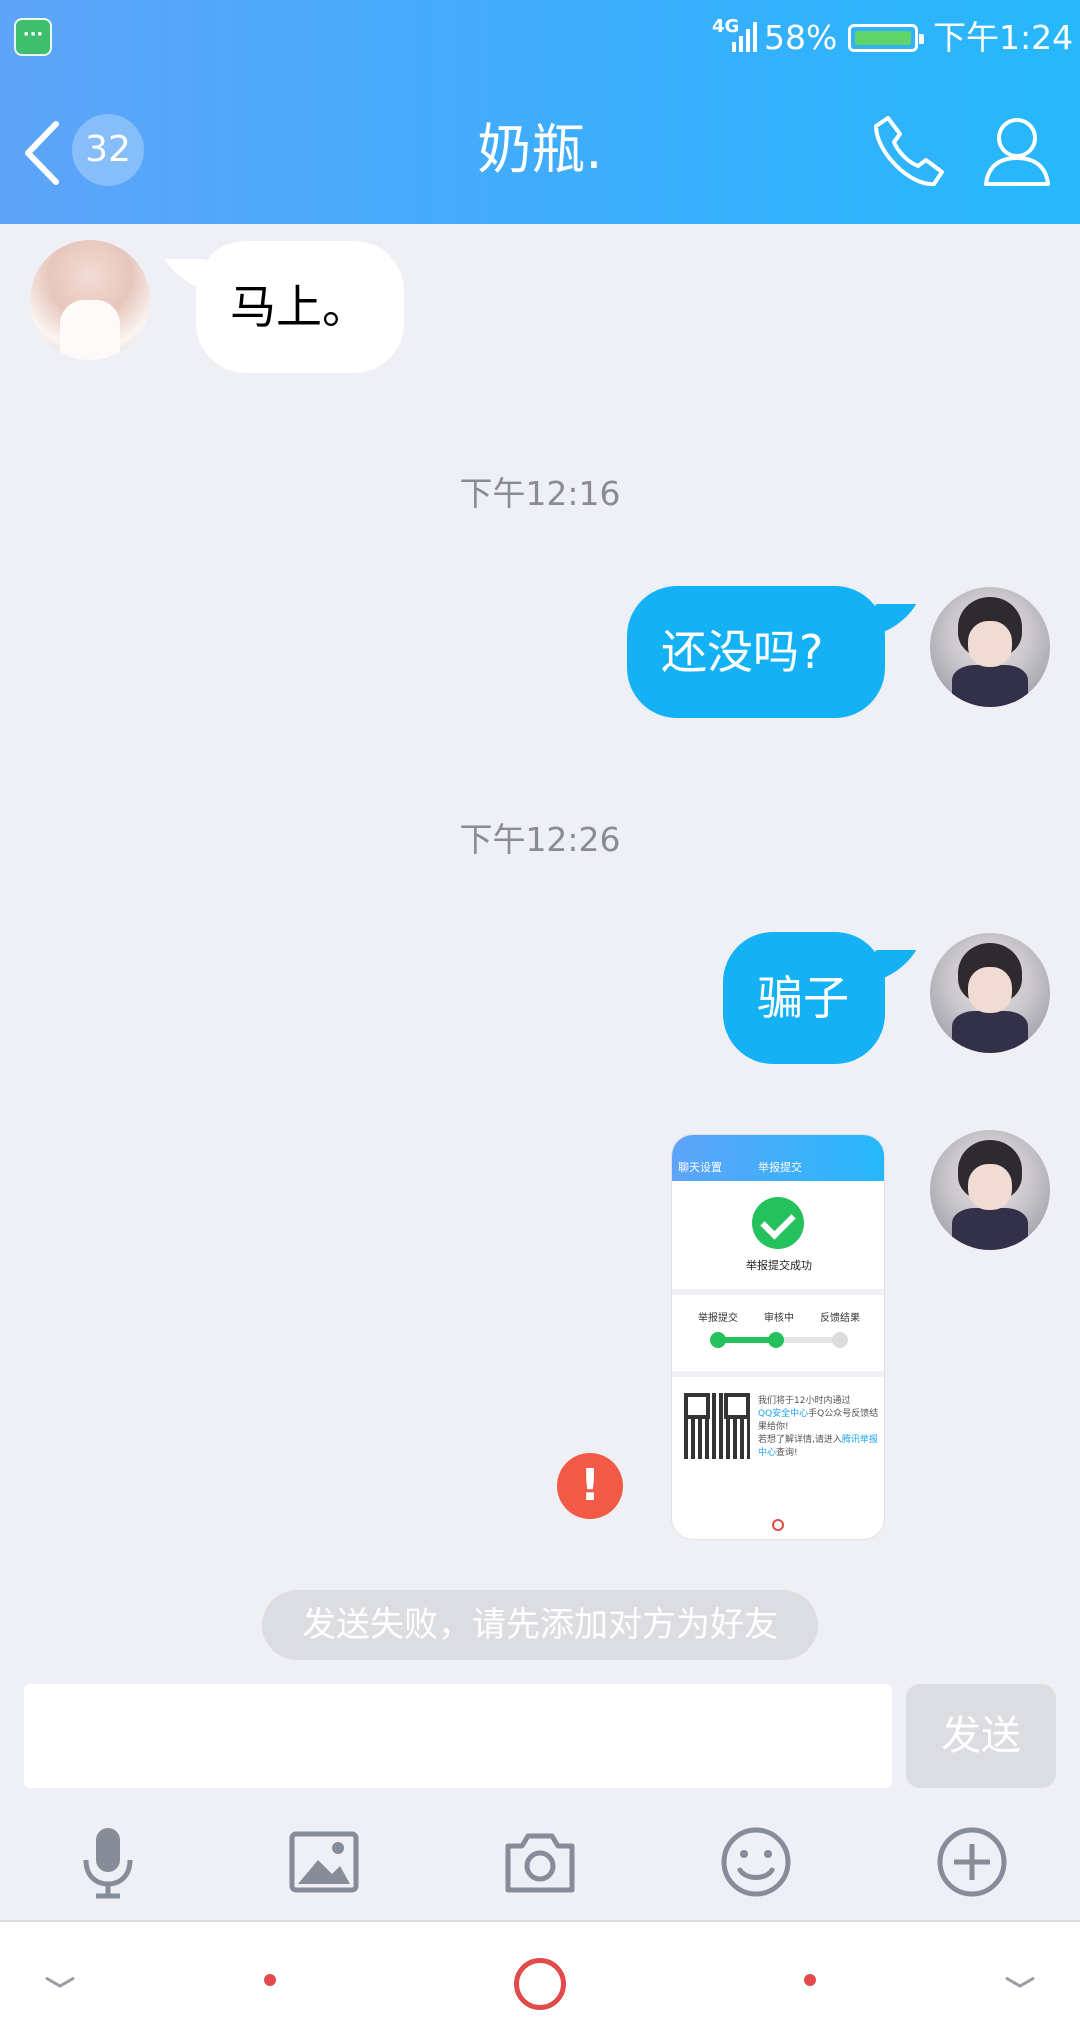  I want to click on outgoing-message-bubble: 还没吗?, so click(756, 652).